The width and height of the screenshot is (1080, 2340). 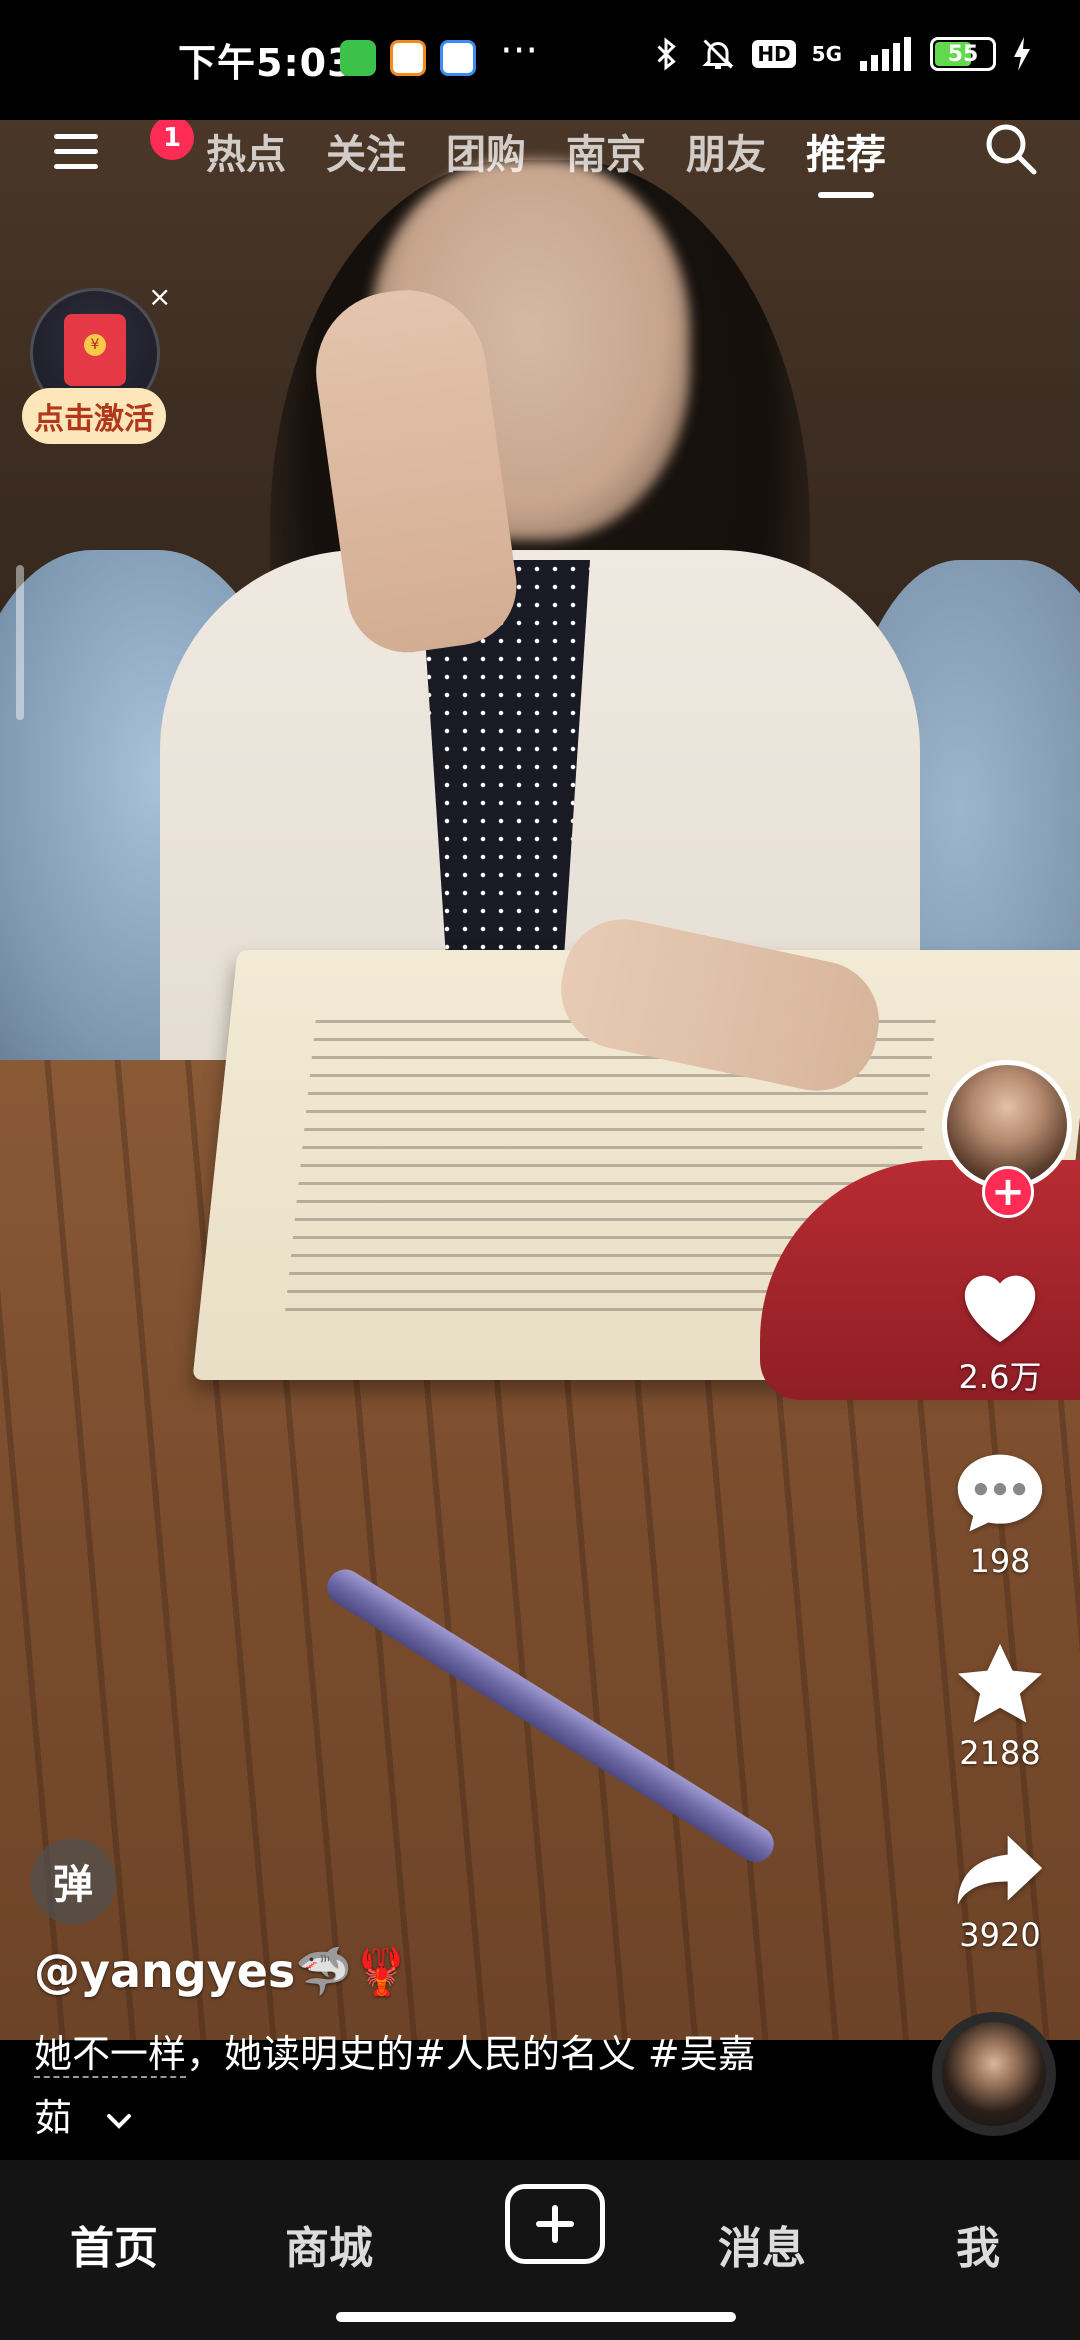 What do you see at coordinates (434, 2086) in the screenshot?
I see `video-caption: 她不一样，她读明史的#人民的名义 #吴嘉 茹` at bounding box center [434, 2086].